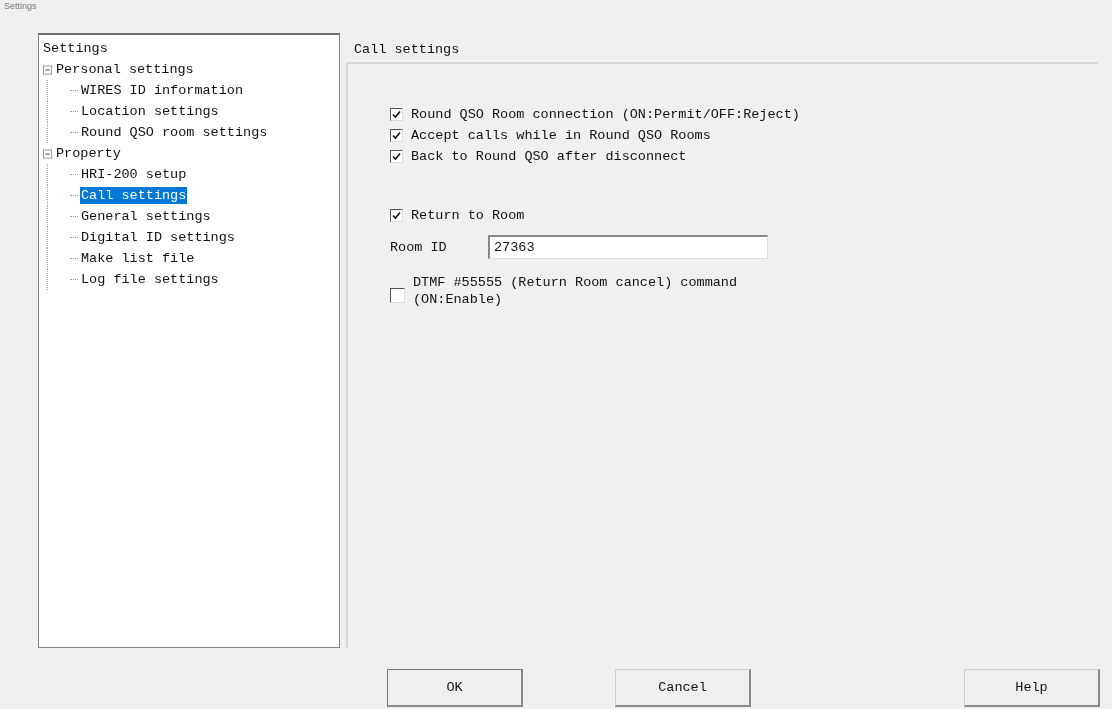 This screenshot has width=1112, height=709. Describe the element at coordinates (458, 299) in the screenshot. I see `checkbox-label: (ON:Enable)` at that location.